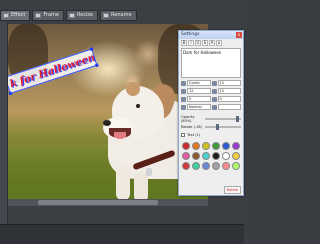 The width and height of the screenshot is (320, 244). Describe the element at coordinates (223, 127) in the screenshot. I see `rotate-slider` at that location.